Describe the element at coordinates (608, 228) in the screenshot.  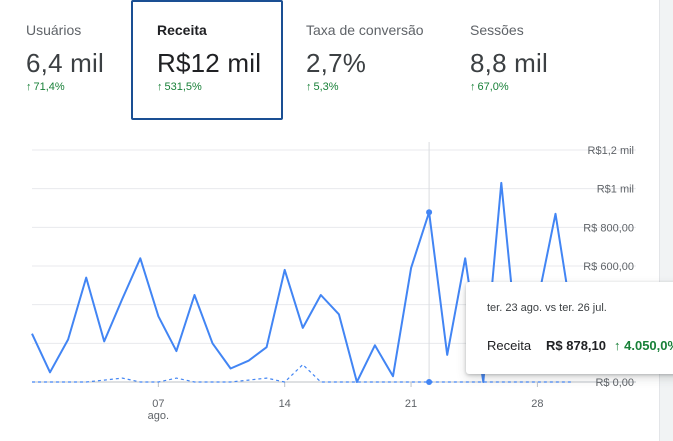
I see `y-tick-label: R$ 800,00` at that location.